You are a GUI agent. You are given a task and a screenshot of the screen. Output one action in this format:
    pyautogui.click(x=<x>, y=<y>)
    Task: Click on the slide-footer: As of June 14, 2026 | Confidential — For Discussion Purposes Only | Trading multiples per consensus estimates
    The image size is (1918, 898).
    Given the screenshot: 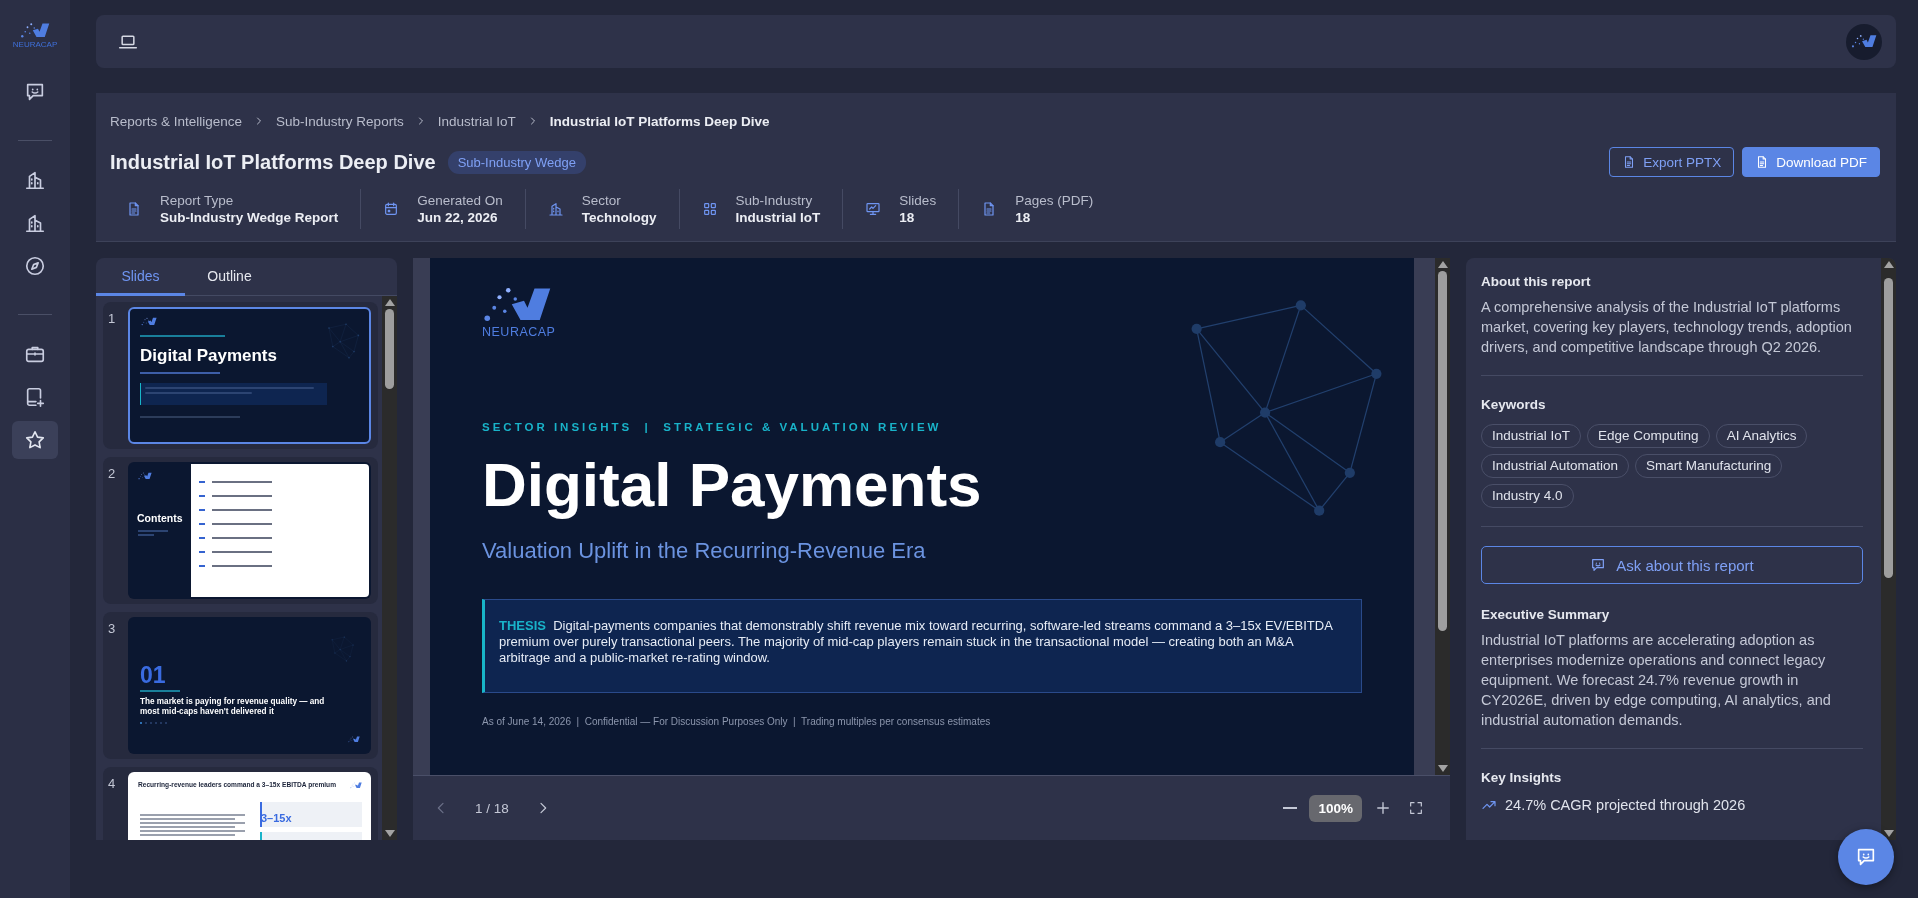 What is the action you would take?
    pyautogui.click(x=736, y=721)
    